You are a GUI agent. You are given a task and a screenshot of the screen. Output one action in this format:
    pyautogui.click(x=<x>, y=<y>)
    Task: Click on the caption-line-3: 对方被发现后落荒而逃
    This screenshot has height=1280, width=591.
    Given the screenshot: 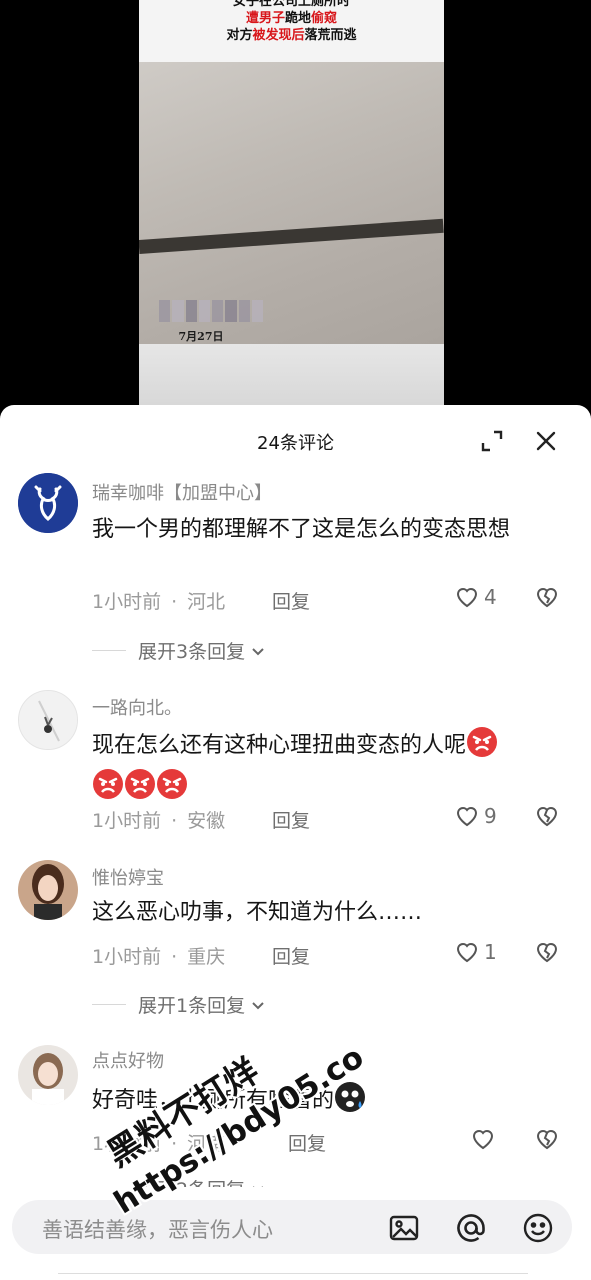 What is the action you would take?
    pyautogui.click(x=291, y=35)
    